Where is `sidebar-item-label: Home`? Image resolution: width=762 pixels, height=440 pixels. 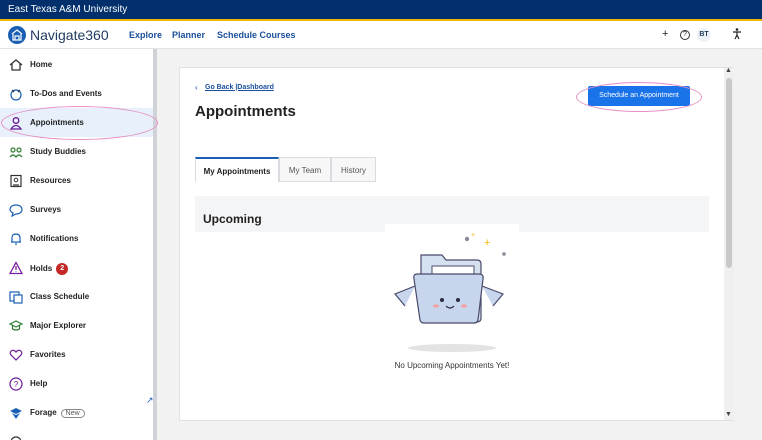 sidebar-item-label: Home is located at coordinates (41, 64).